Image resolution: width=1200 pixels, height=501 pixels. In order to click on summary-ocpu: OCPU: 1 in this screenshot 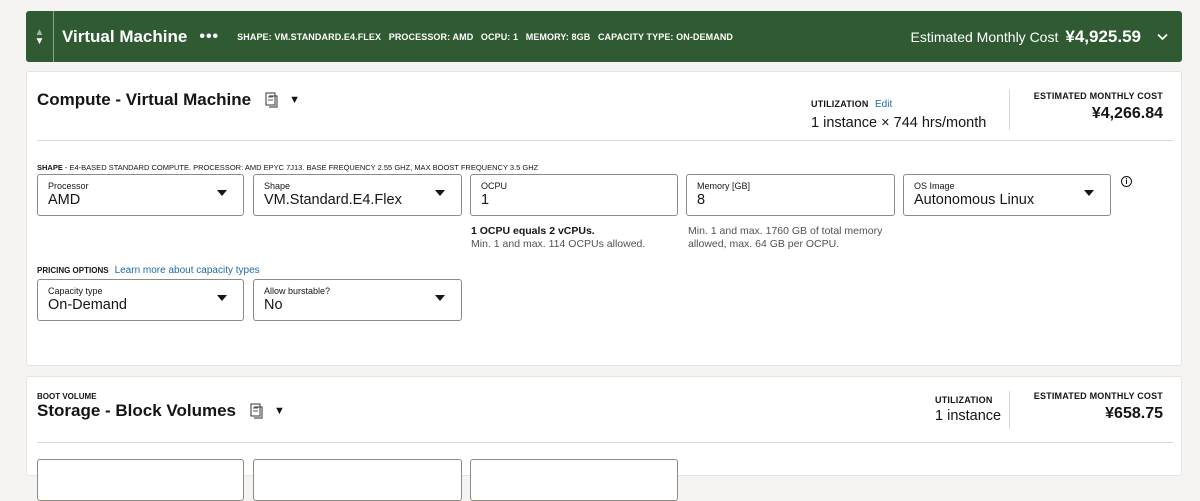, I will do `click(499, 36)`.